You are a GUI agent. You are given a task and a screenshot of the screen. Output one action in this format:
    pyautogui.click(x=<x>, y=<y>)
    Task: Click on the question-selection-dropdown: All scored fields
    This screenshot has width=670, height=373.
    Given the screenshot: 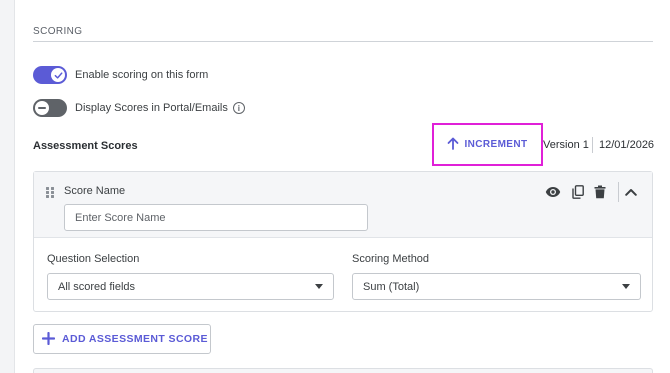 What is the action you would take?
    pyautogui.click(x=190, y=286)
    